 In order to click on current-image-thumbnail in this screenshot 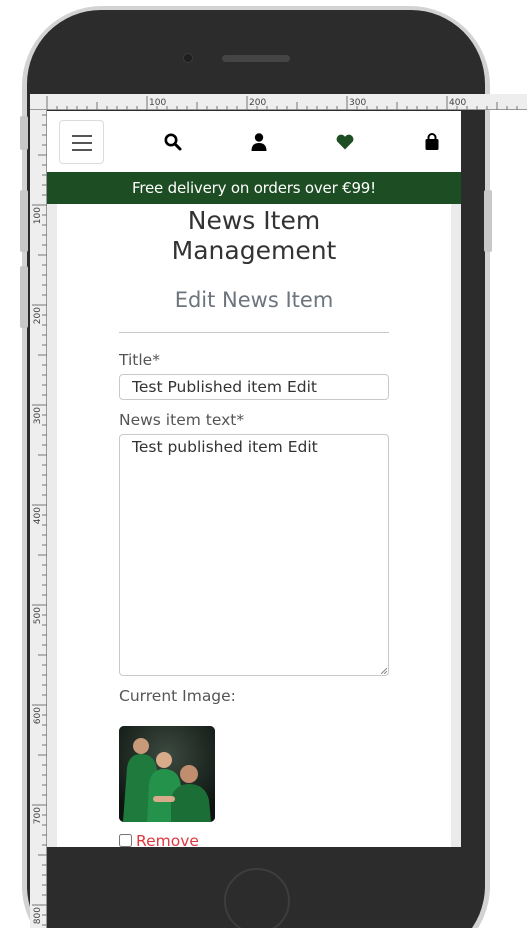, I will do `click(167, 774)`.